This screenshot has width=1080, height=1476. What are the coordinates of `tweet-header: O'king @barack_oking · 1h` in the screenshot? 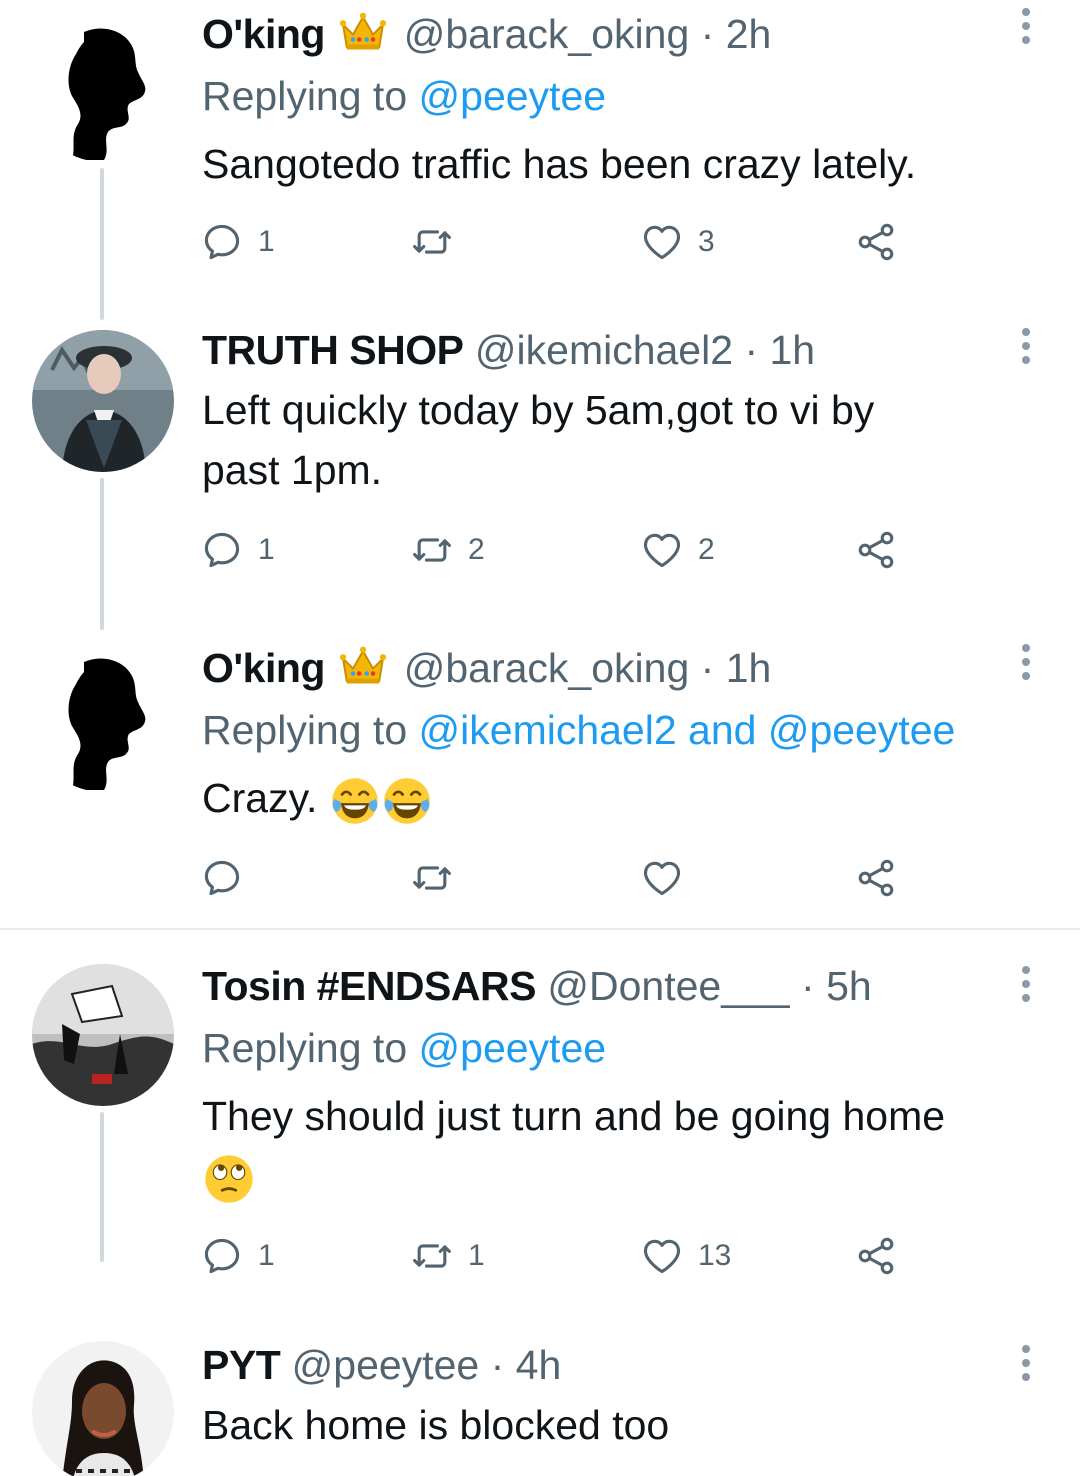 It's located at (486, 668).